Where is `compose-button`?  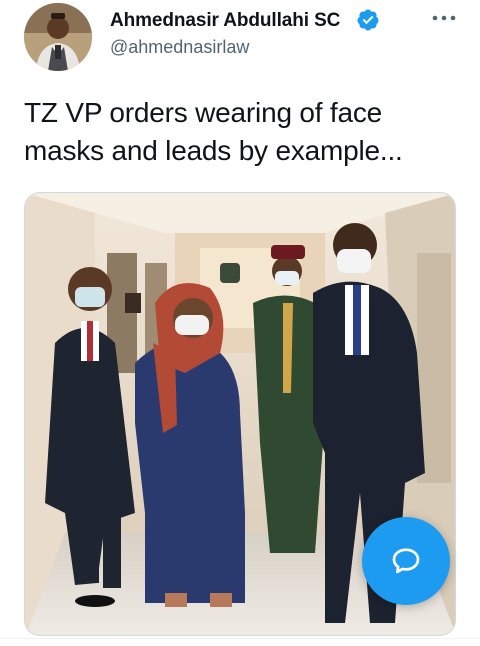
compose-button is located at coordinates (406, 561).